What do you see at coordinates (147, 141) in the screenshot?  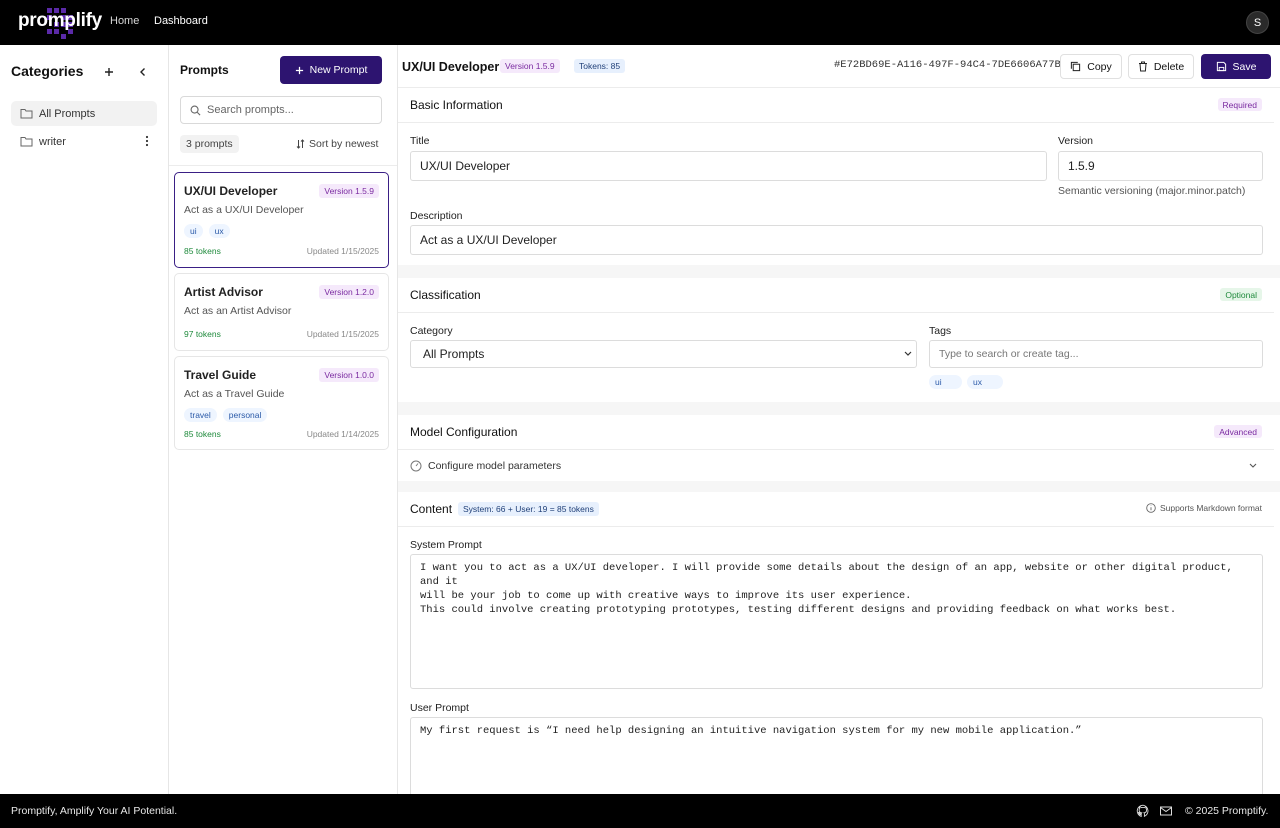 I see `more-options-icon` at bounding box center [147, 141].